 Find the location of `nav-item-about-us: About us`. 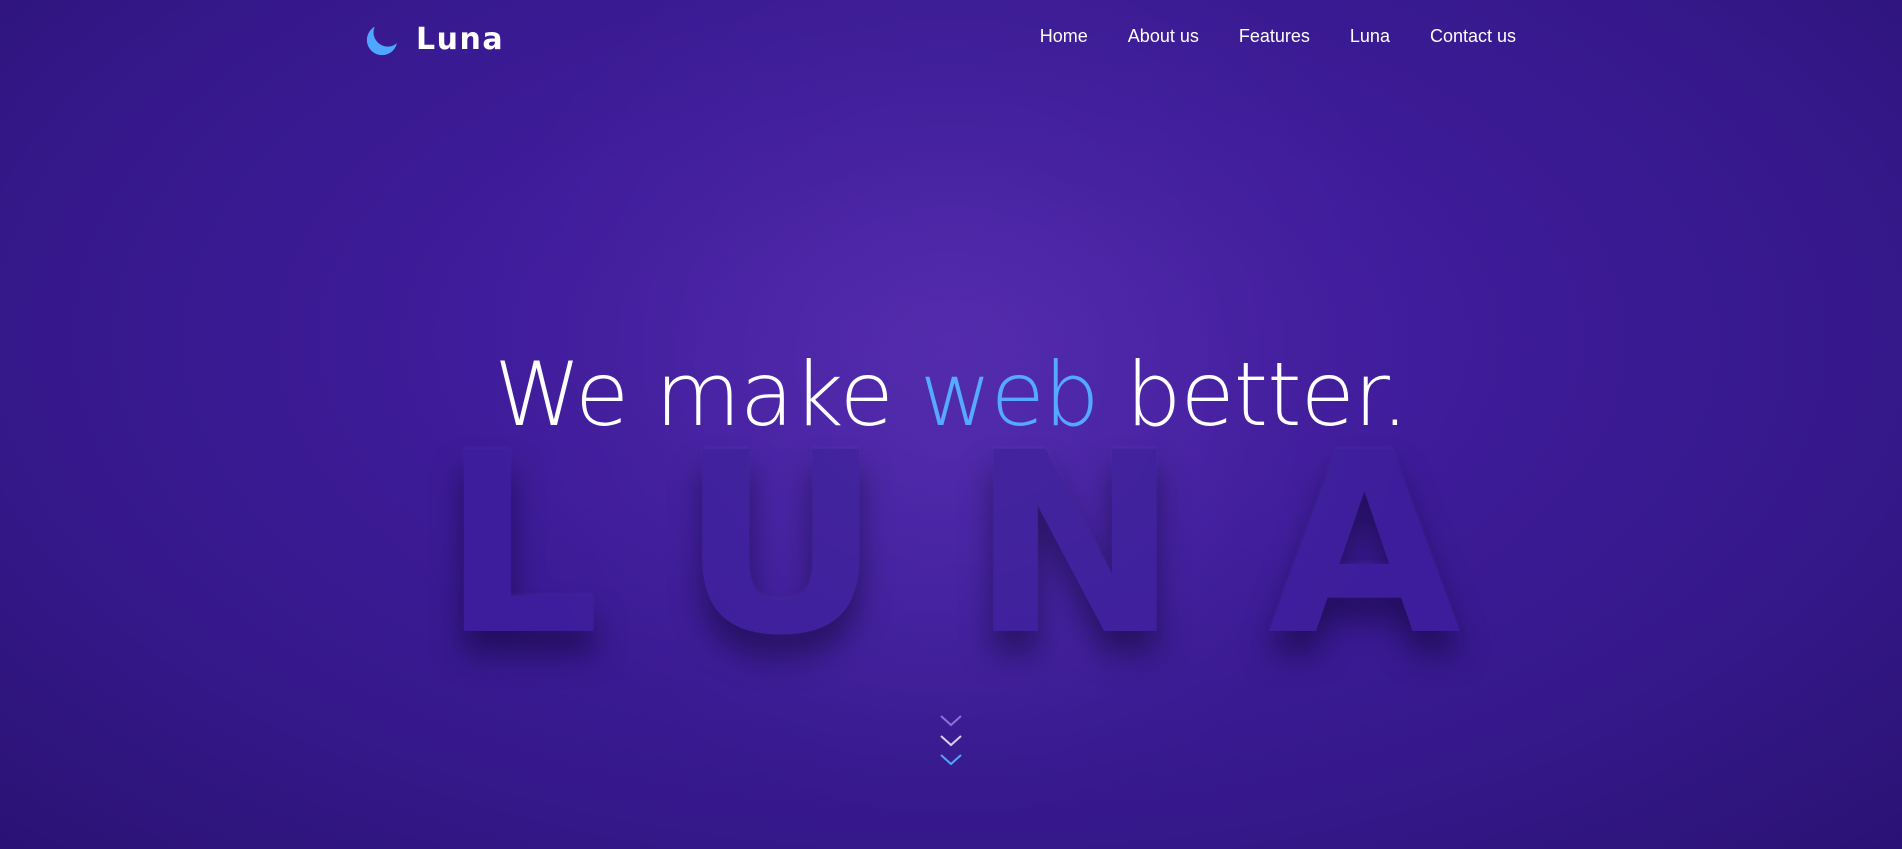

nav-item-about-us: About us is located at coordinates (1163, 36).